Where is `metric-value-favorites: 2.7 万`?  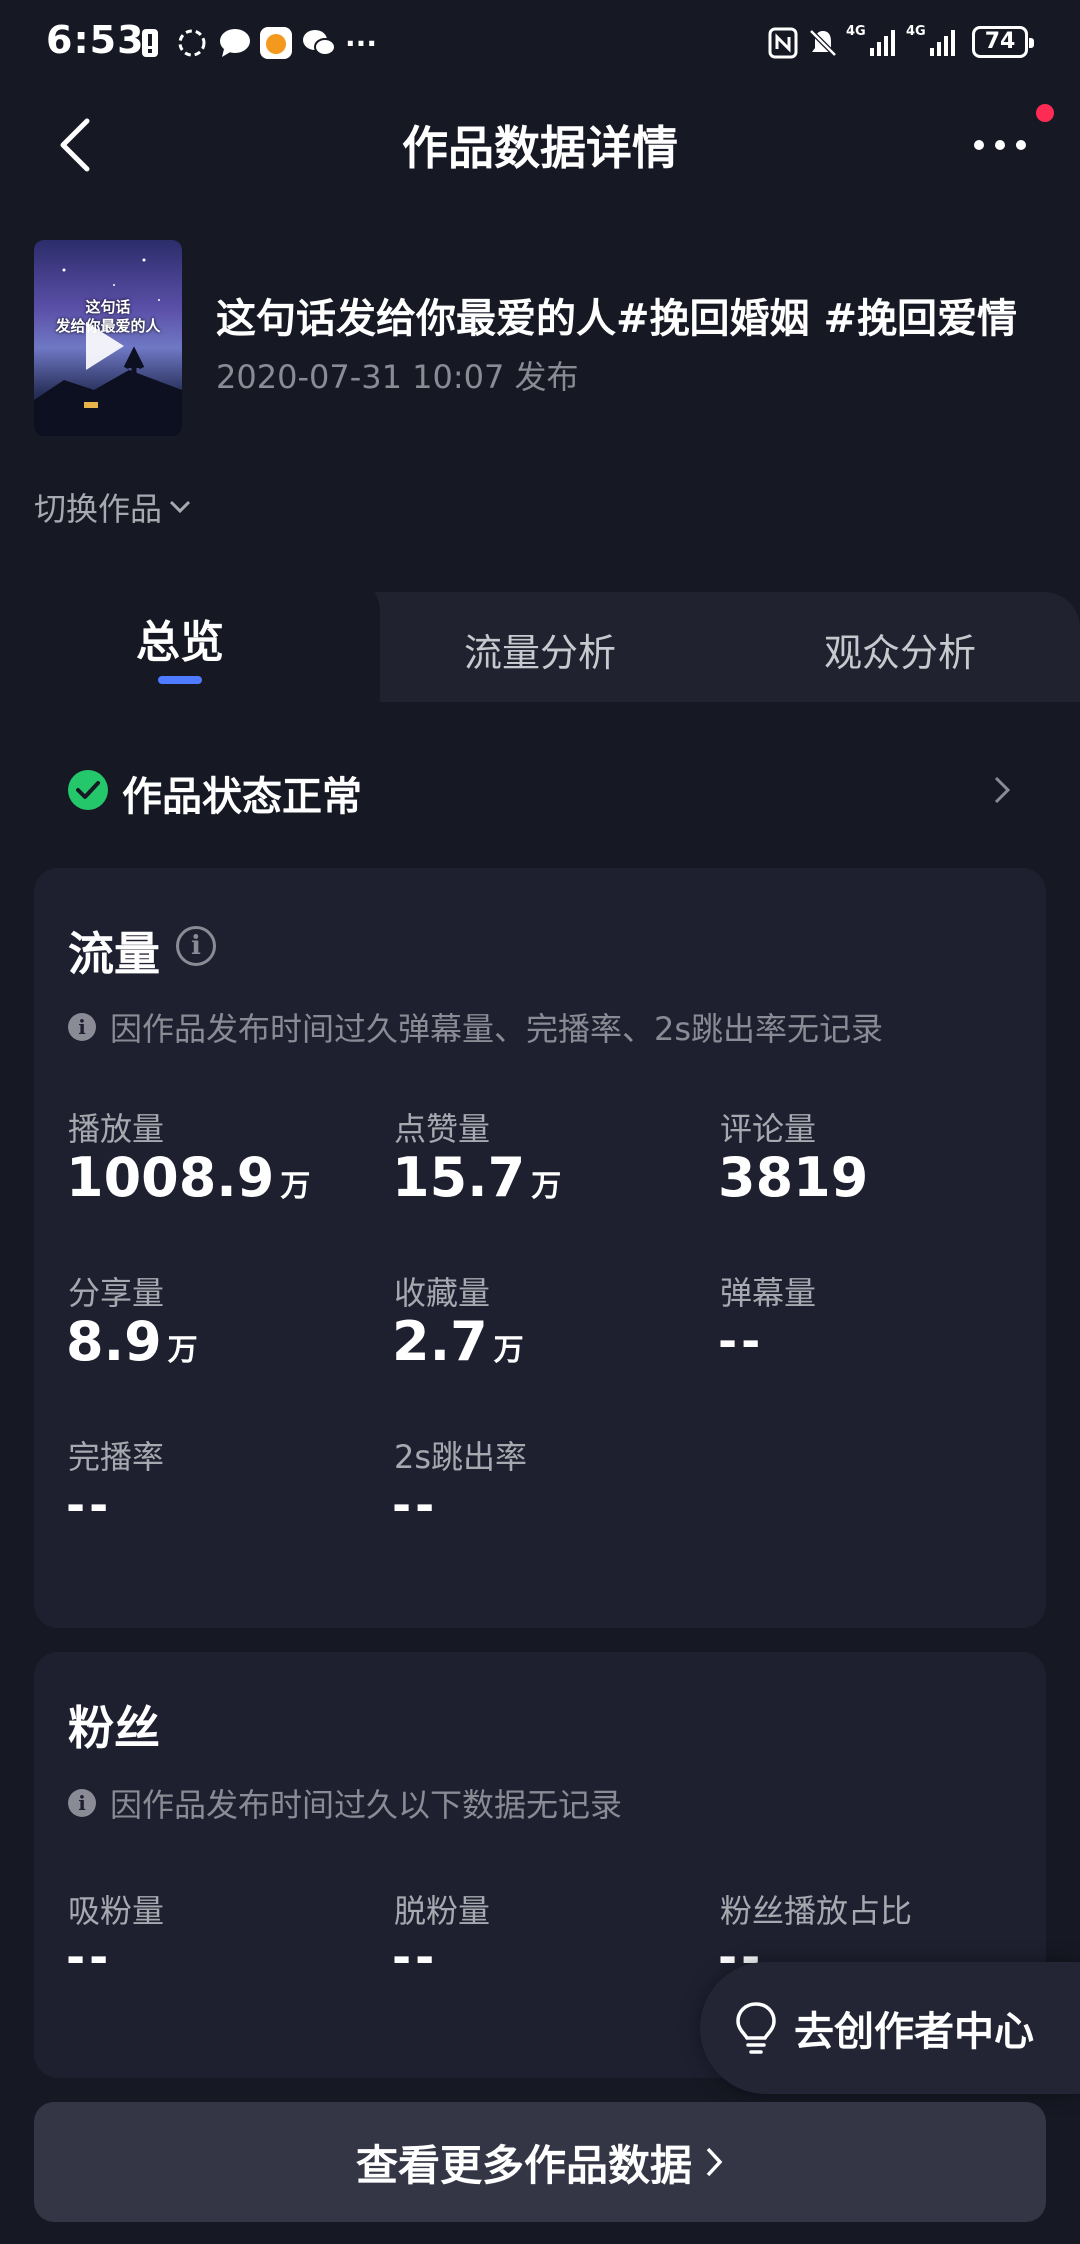
metric-value-favorites: 2.7 万 is located at coordinates (458, 1341).